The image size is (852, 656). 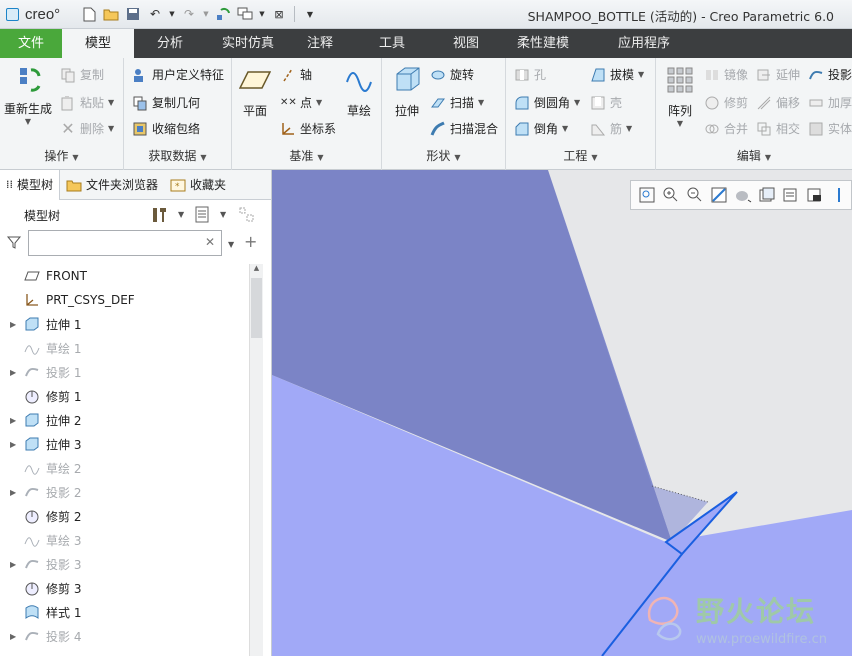 I want to click on editing-group-label: 编辑 ▼, so click(x=754, y=155).